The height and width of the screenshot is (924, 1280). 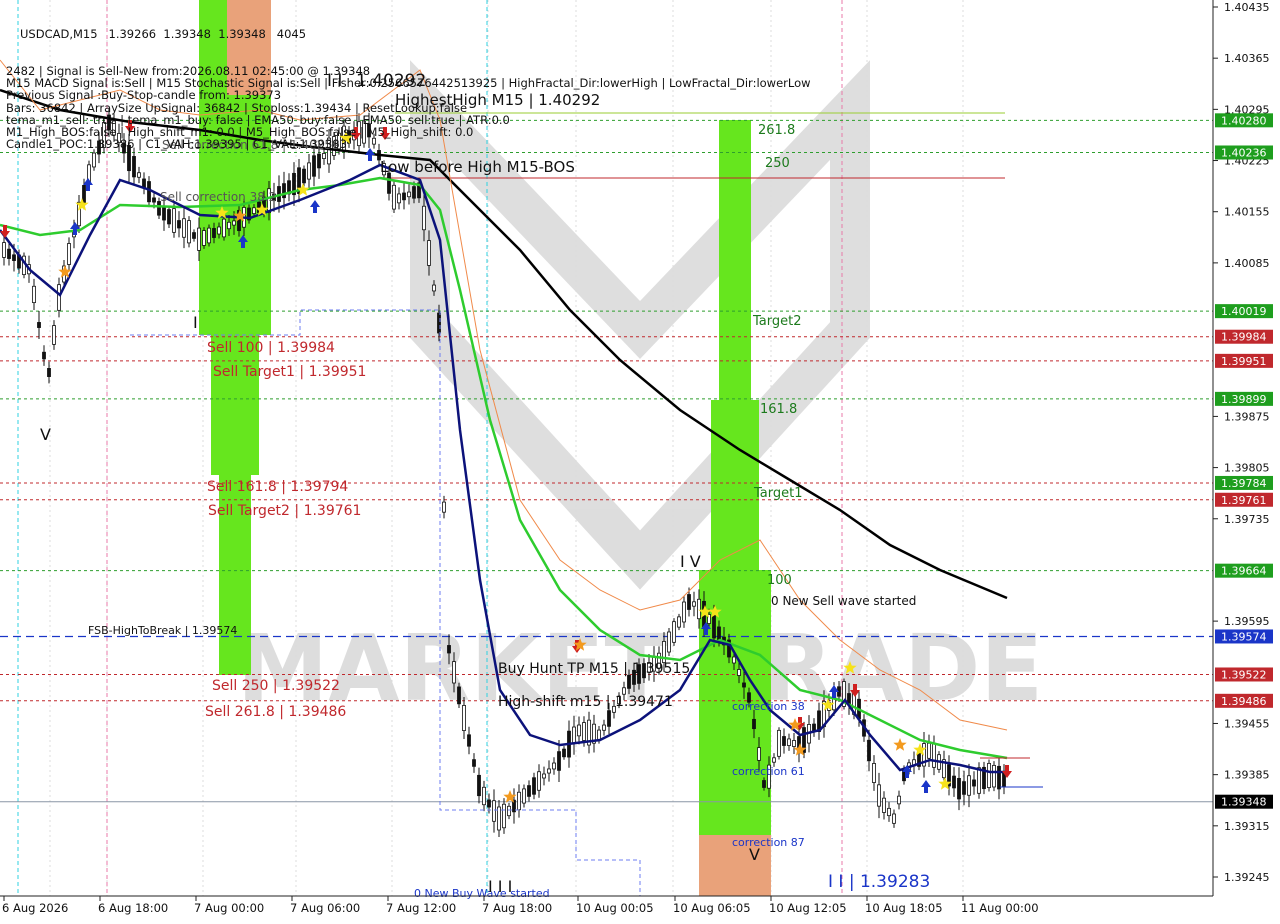 I want to click on target2-label: Target2, so click(x=777, y=321).